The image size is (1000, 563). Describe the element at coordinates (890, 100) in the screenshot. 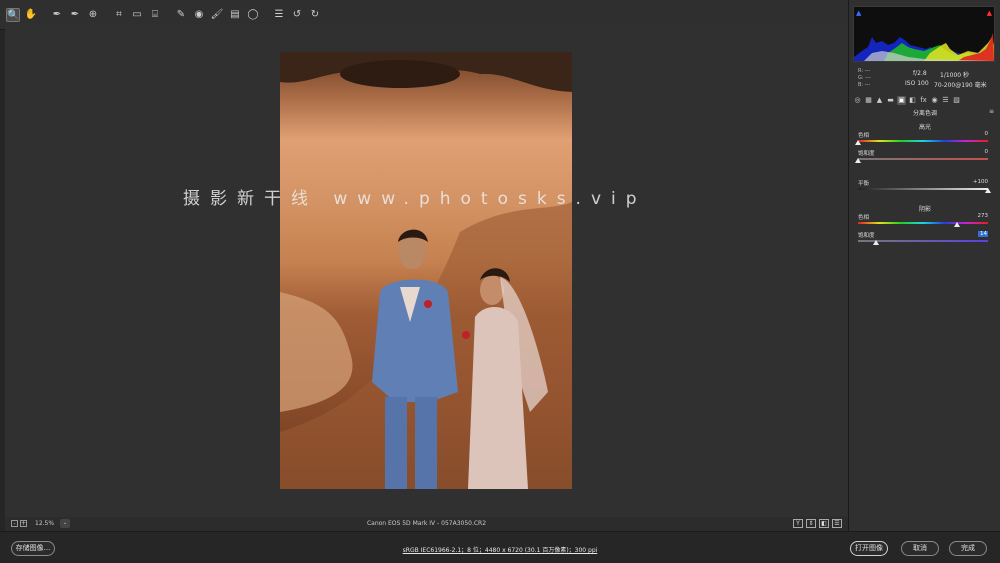

I see `tab-hsl-icon: ▬` at that location.